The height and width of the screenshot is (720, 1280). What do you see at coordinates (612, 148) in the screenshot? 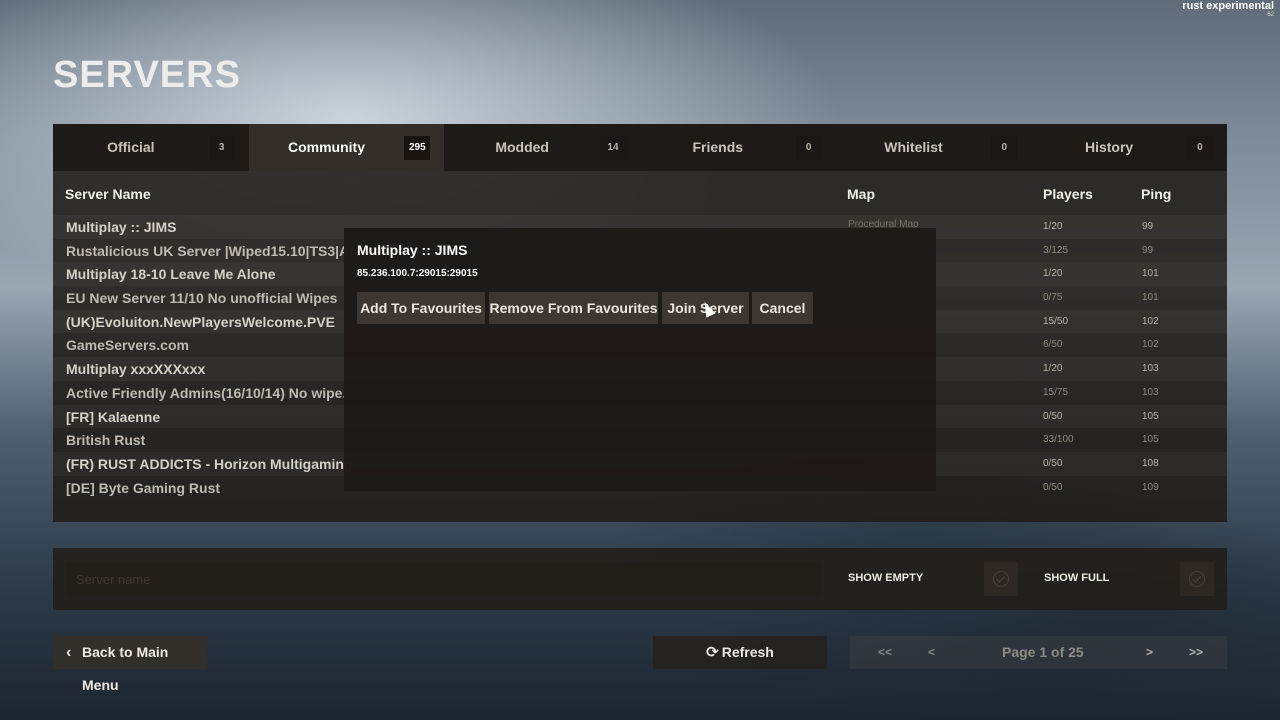
I see `tab-count-badge: 14` at bounding box center [612, 148].